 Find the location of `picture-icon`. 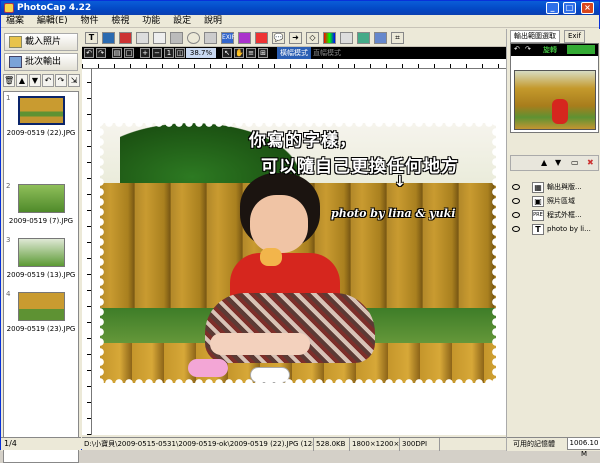

picture-icon is located at coordinates (363, 38).